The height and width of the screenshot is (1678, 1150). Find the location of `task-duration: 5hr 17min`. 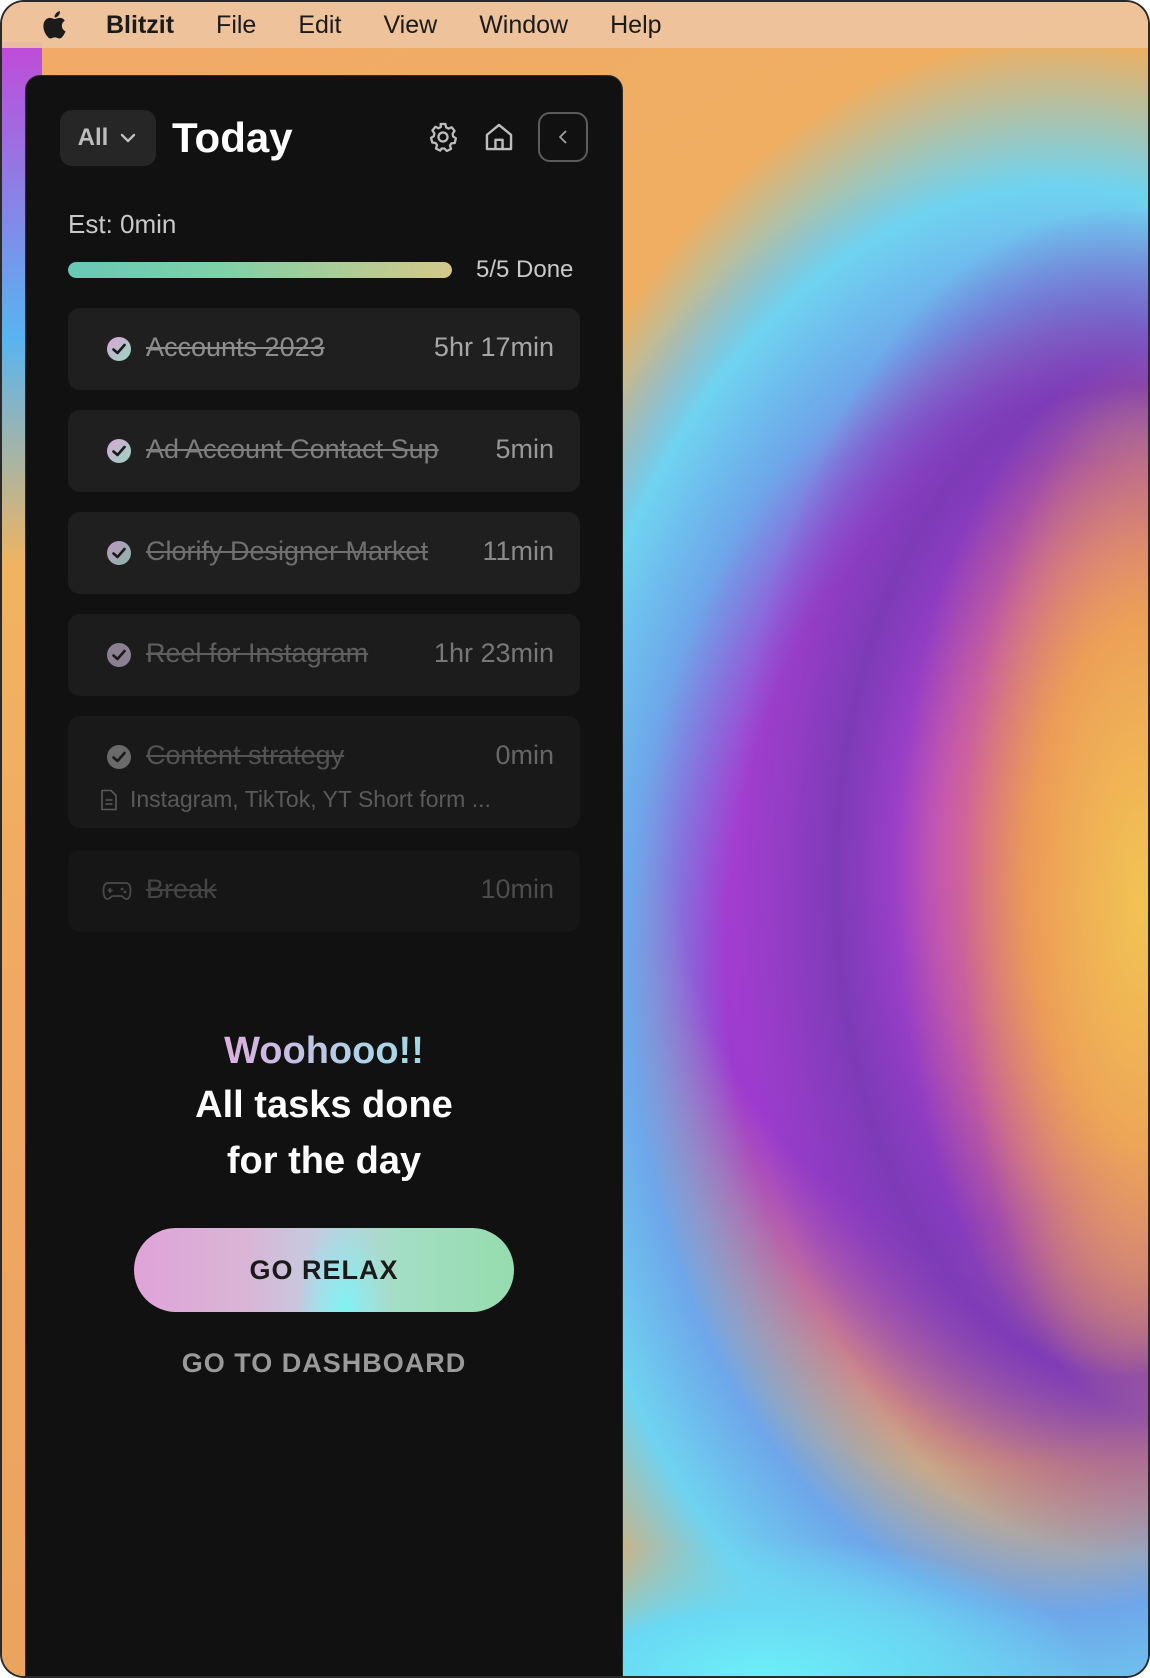

task-duration: 5hr 17min is located at coordinates (493, 347).